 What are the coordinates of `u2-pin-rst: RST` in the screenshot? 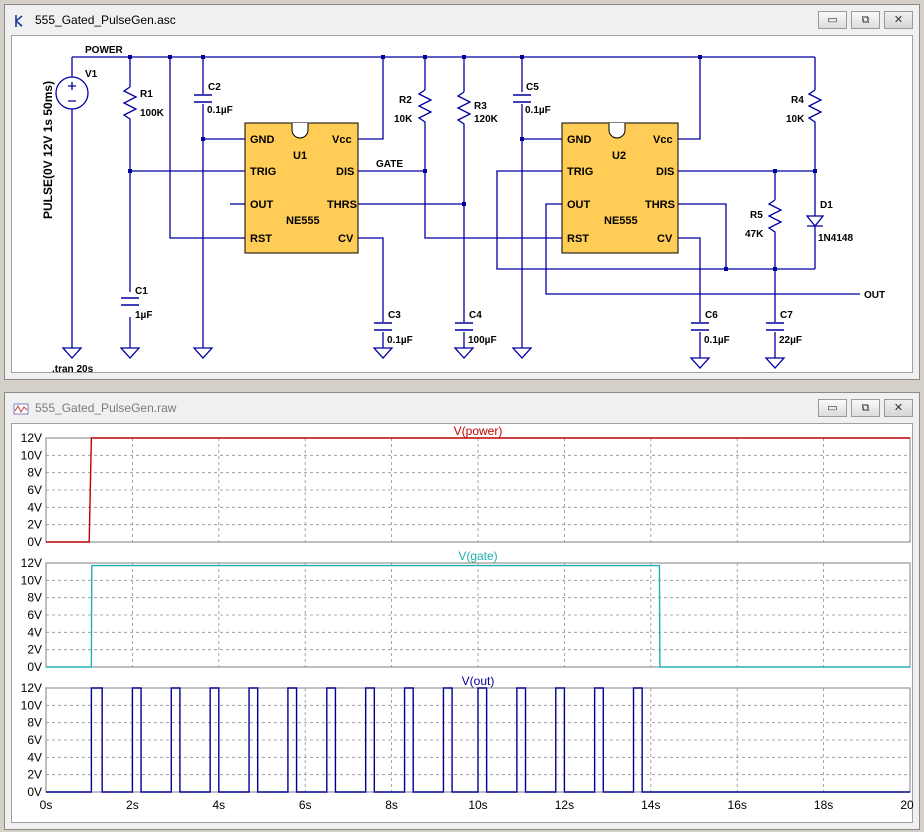 It's located at (578, 239).